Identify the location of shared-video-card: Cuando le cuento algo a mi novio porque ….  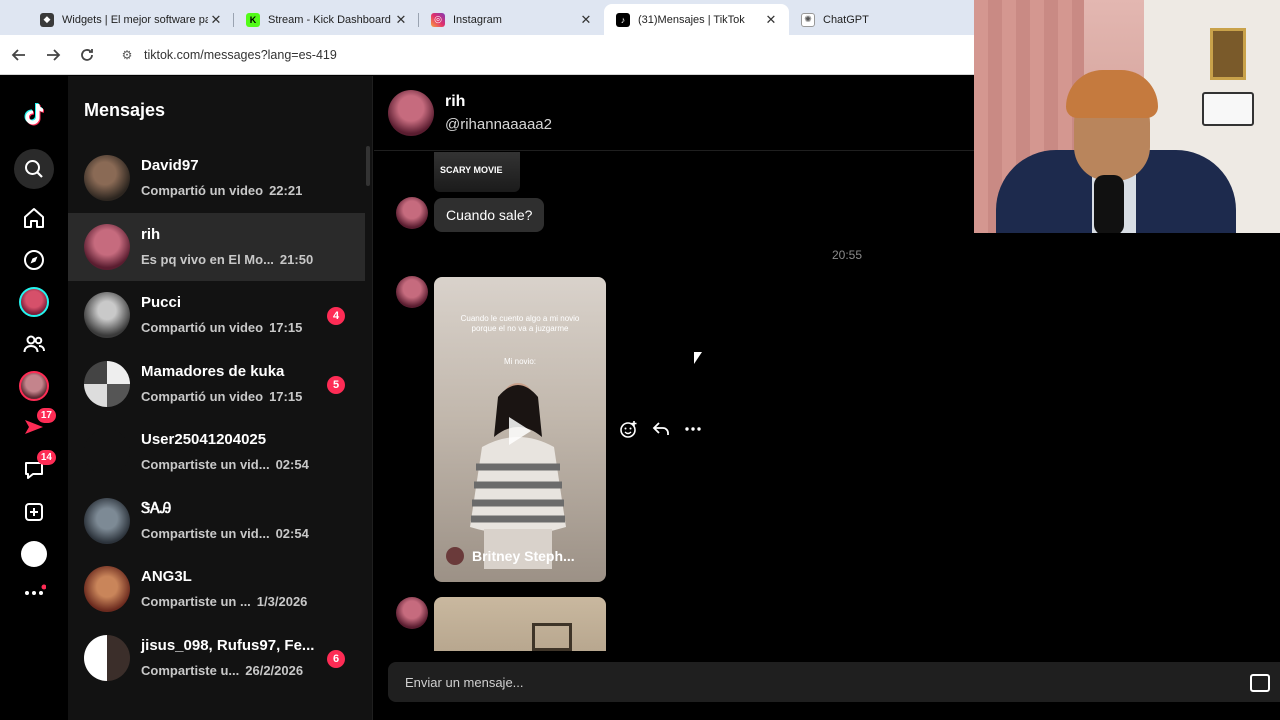
(520, 429).